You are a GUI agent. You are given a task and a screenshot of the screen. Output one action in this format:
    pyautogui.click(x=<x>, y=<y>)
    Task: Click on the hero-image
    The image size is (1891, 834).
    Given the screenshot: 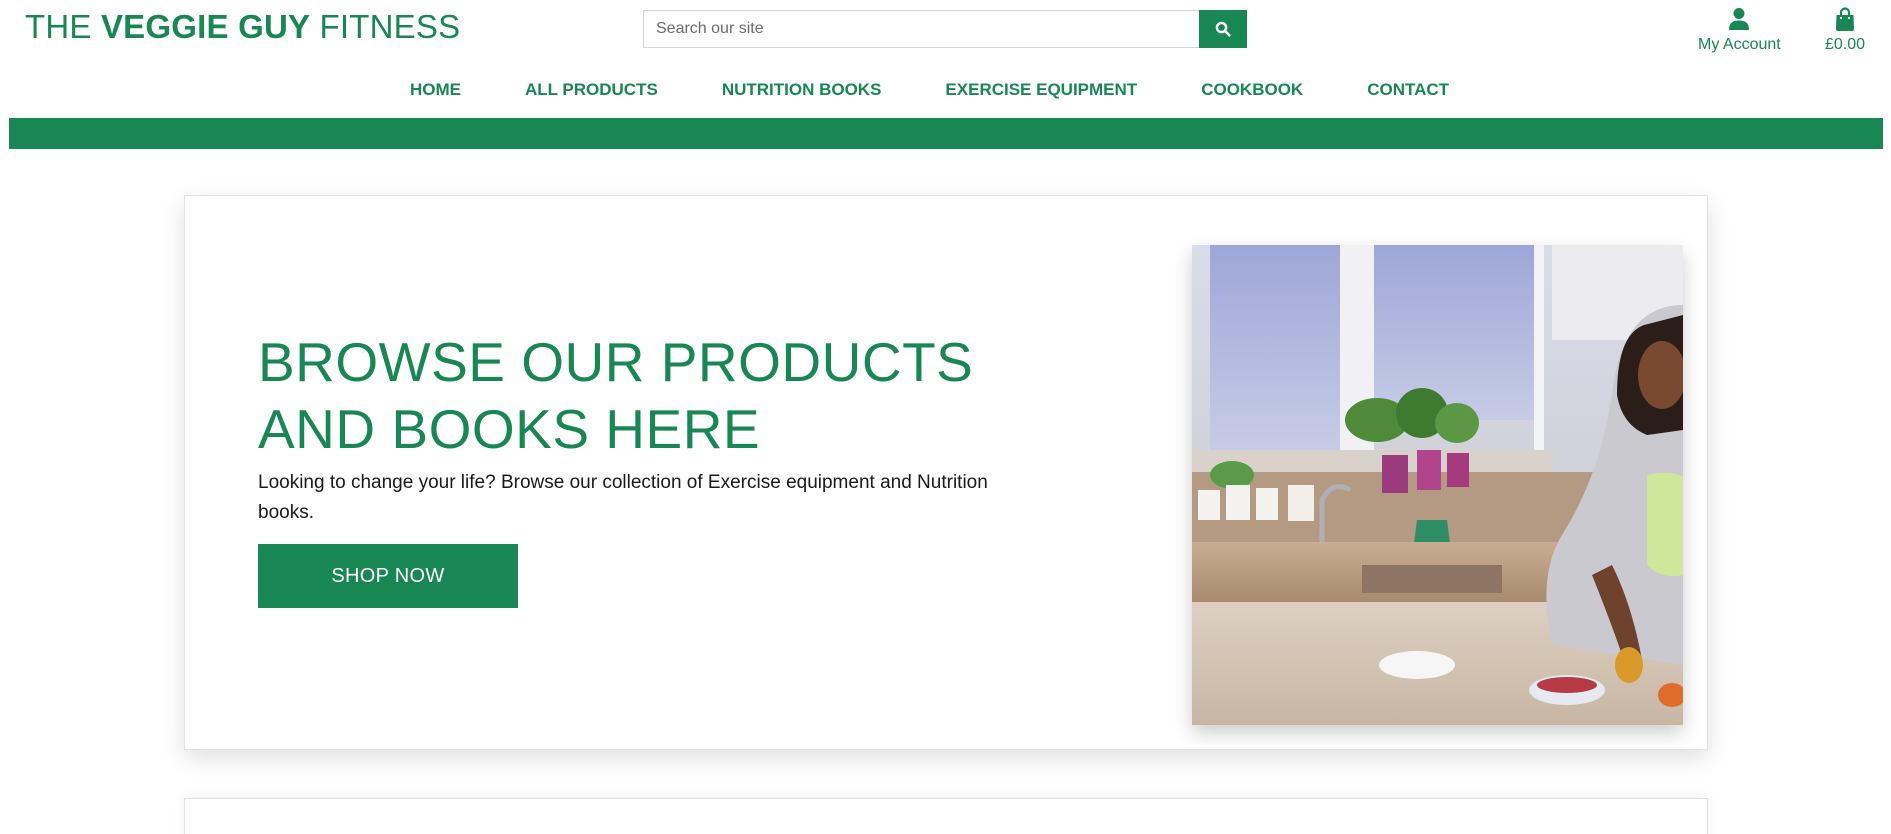 What is the action you would take?
    pyautogui.click(x=1437, y=485)
    